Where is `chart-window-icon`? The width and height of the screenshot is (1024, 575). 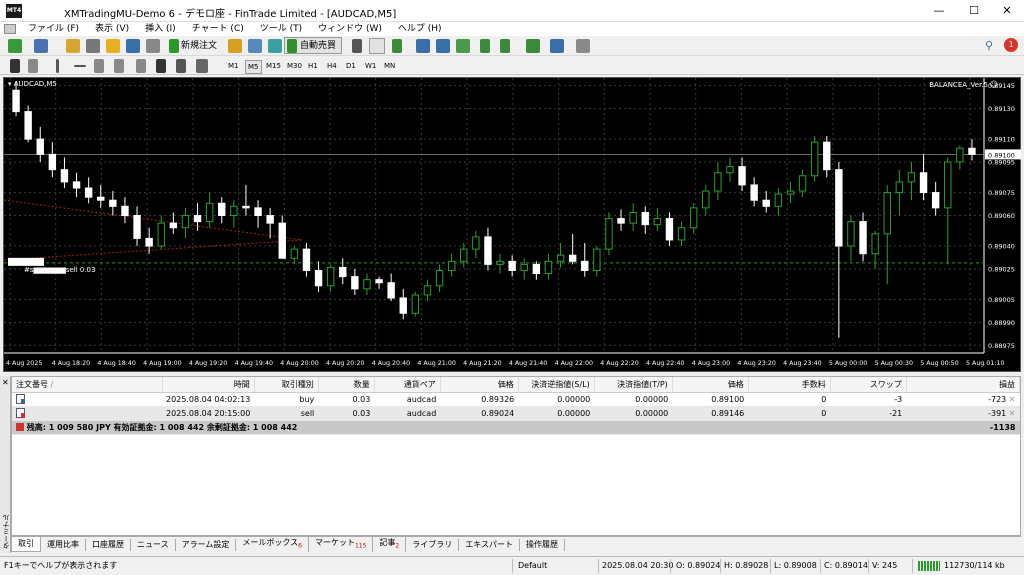
chart-window-icon is located at coordinates (10, 29).